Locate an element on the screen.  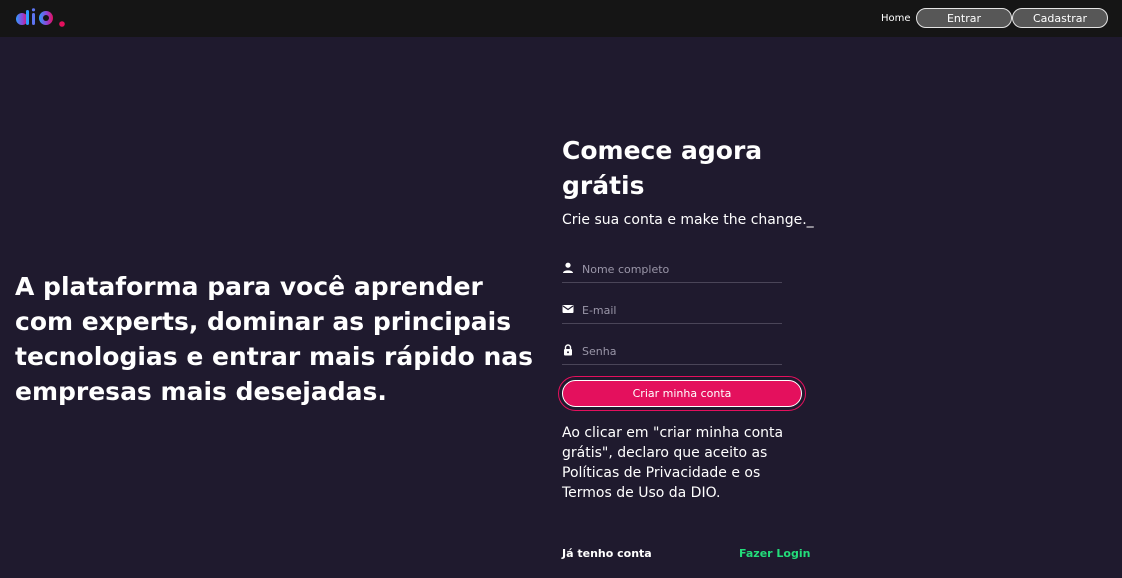
email-field is located at coordinates (672, 312).